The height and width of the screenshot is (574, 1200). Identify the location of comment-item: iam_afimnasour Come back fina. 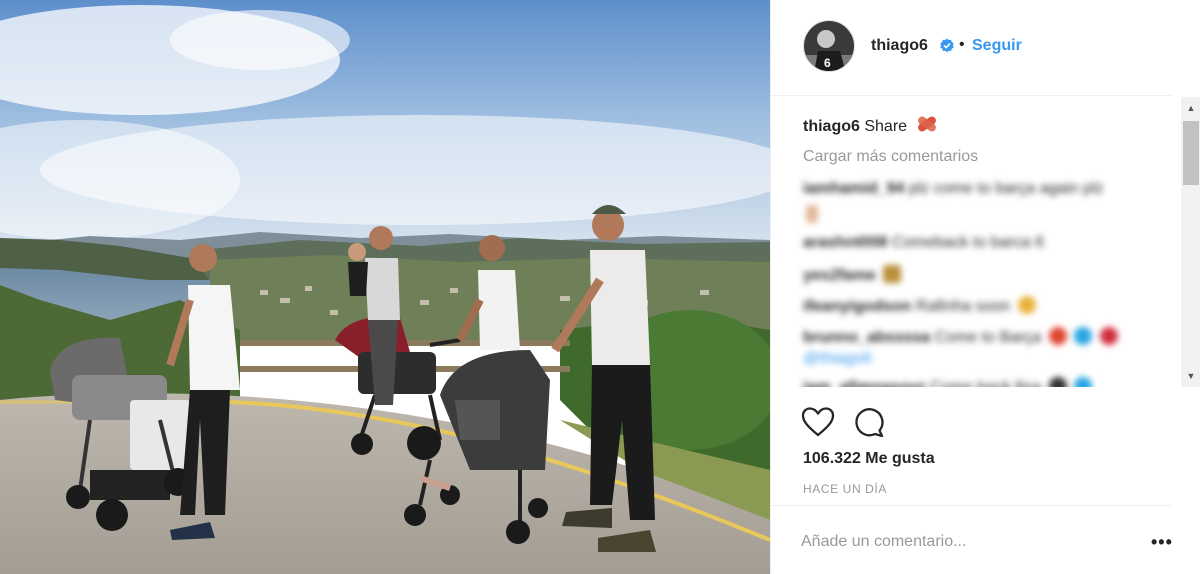
(948, 382).